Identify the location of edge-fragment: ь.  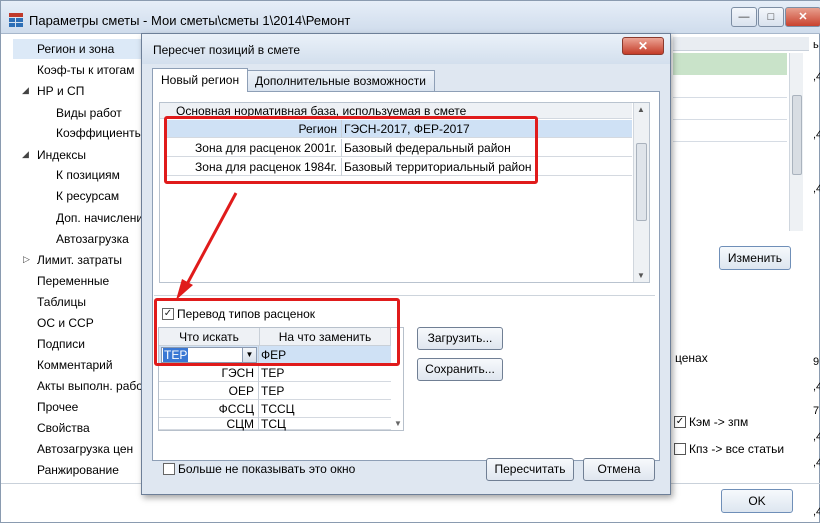
(816, 45).